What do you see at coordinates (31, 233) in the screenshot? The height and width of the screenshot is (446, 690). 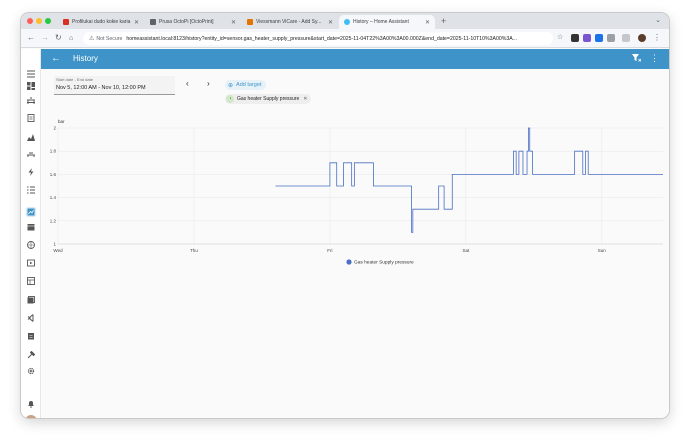 I see `sidebar` at bounding box center [31, 233].